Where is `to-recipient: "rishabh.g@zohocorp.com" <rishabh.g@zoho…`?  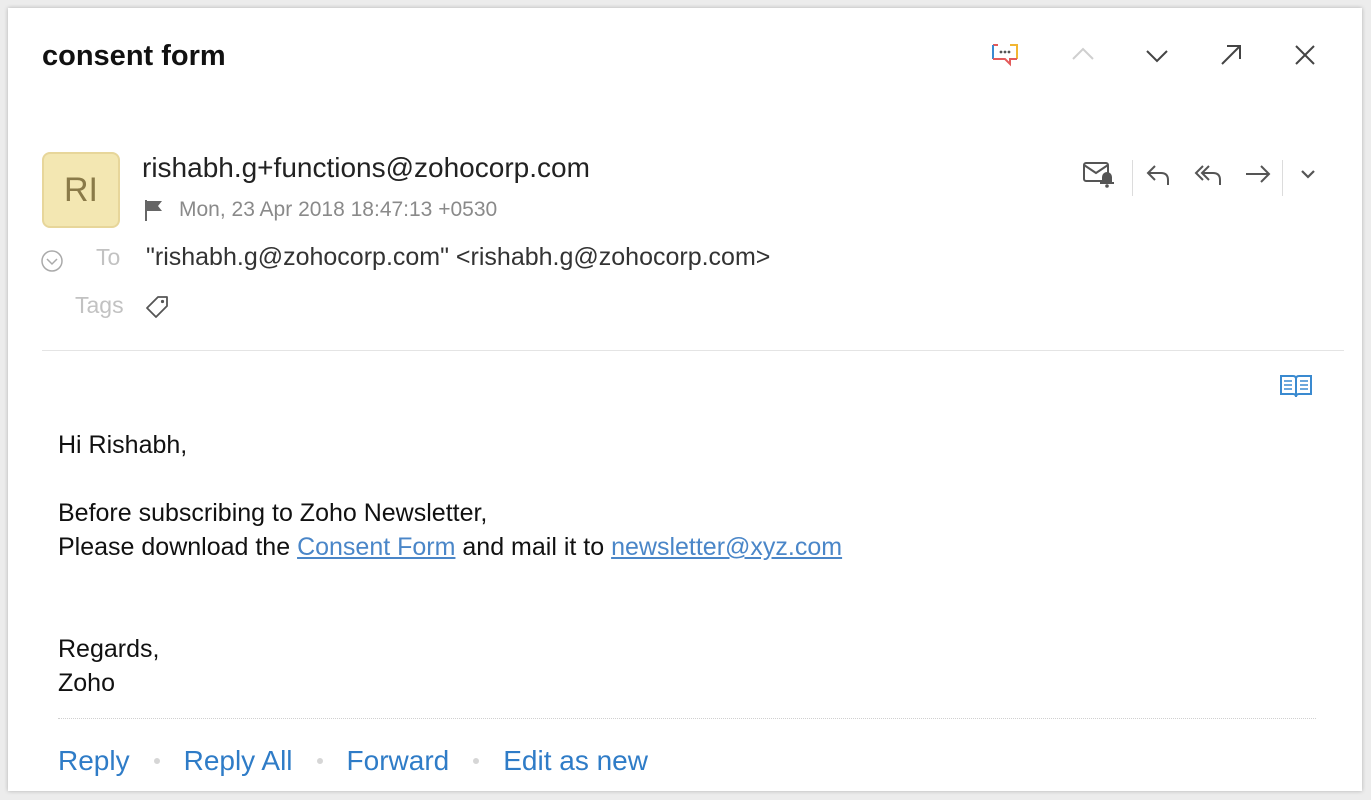
to-recipient: "rishabh.g@zohocorp.com" <rishabh.g@zoho… is located at coordinates (458, 257).